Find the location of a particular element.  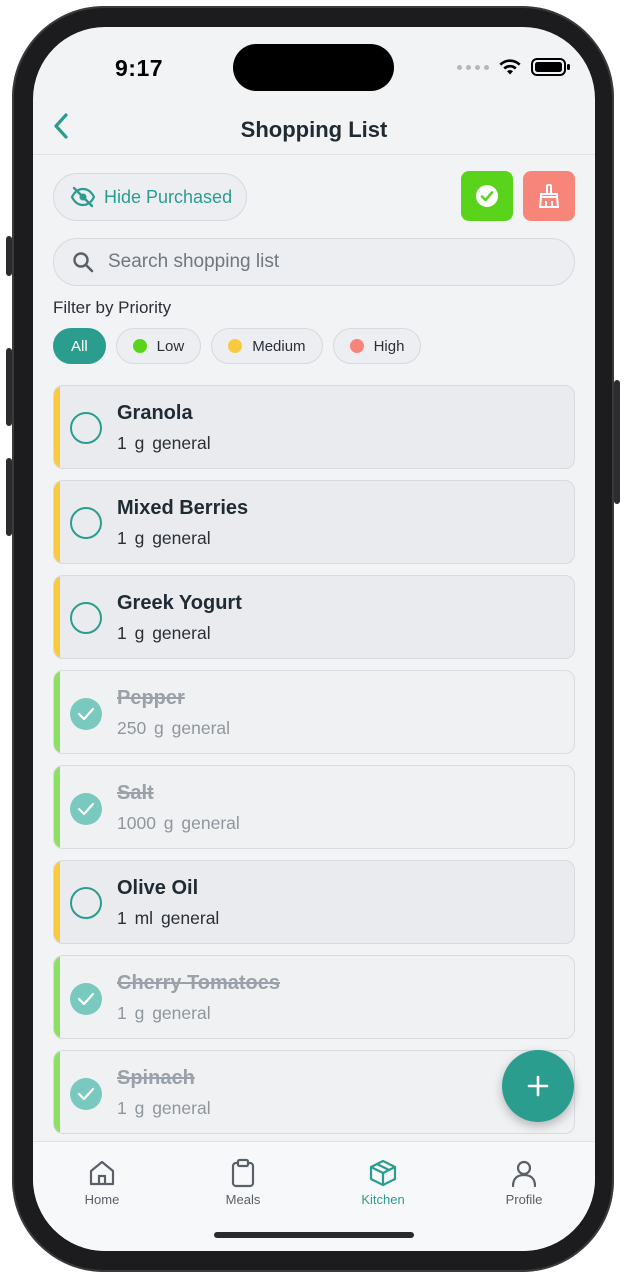

volume-down-button is located at coordinates (9, 497).